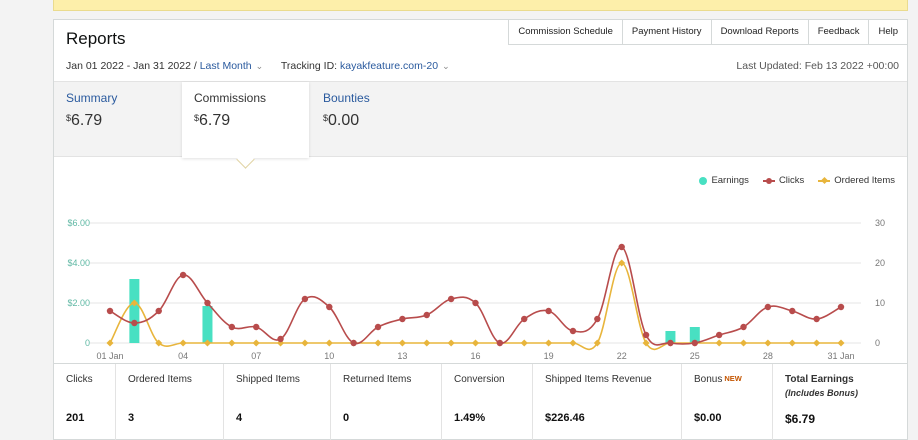  What do you see at coordinates (374, 119) in the screenshot?
I see `summary-tab-bounties: Bounties $0.00` at bounding box center [374, 119].